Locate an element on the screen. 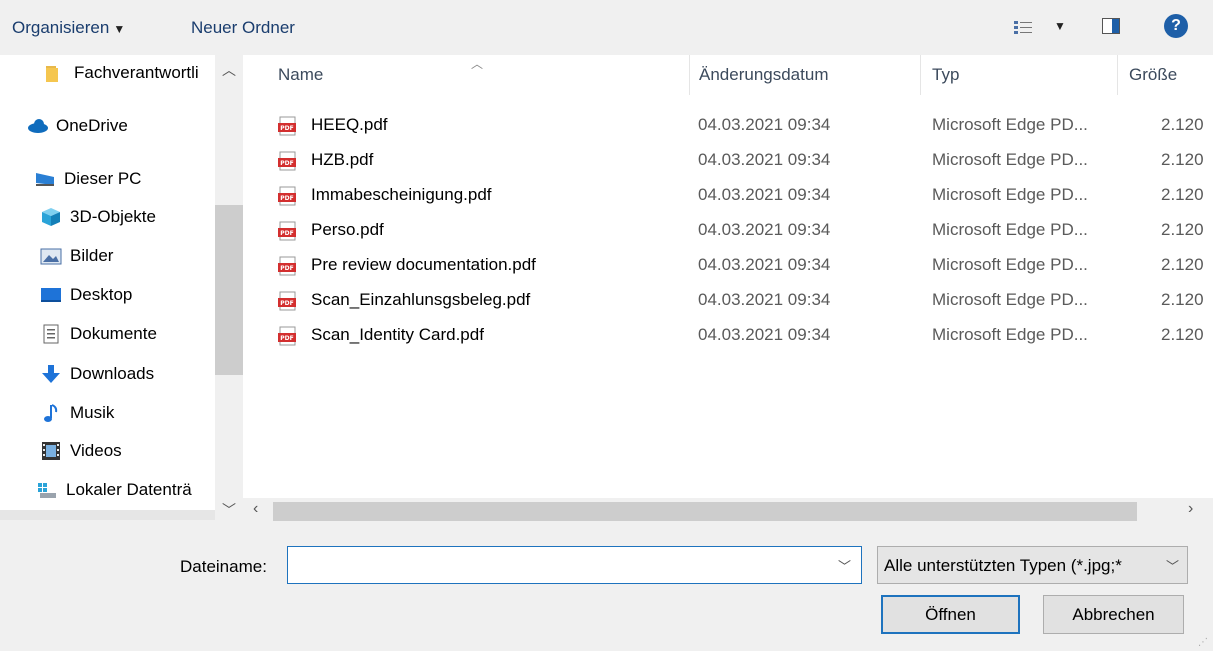 This screenshot has height=651, width=1213. music-icon is located at coordinates (51, 413).